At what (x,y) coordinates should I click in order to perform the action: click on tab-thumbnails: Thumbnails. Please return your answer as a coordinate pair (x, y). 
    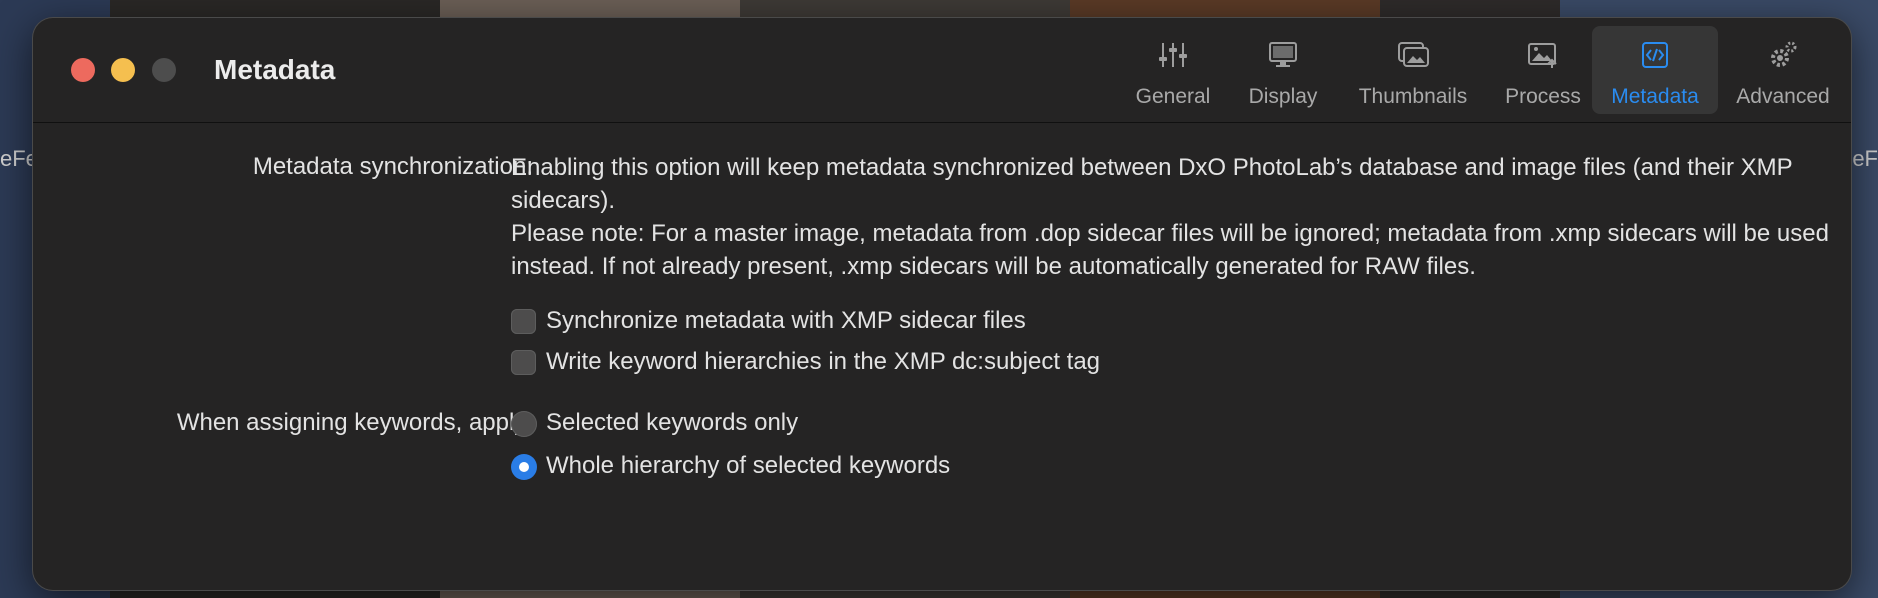
    Looking at the image, I should click on (1413, 70).